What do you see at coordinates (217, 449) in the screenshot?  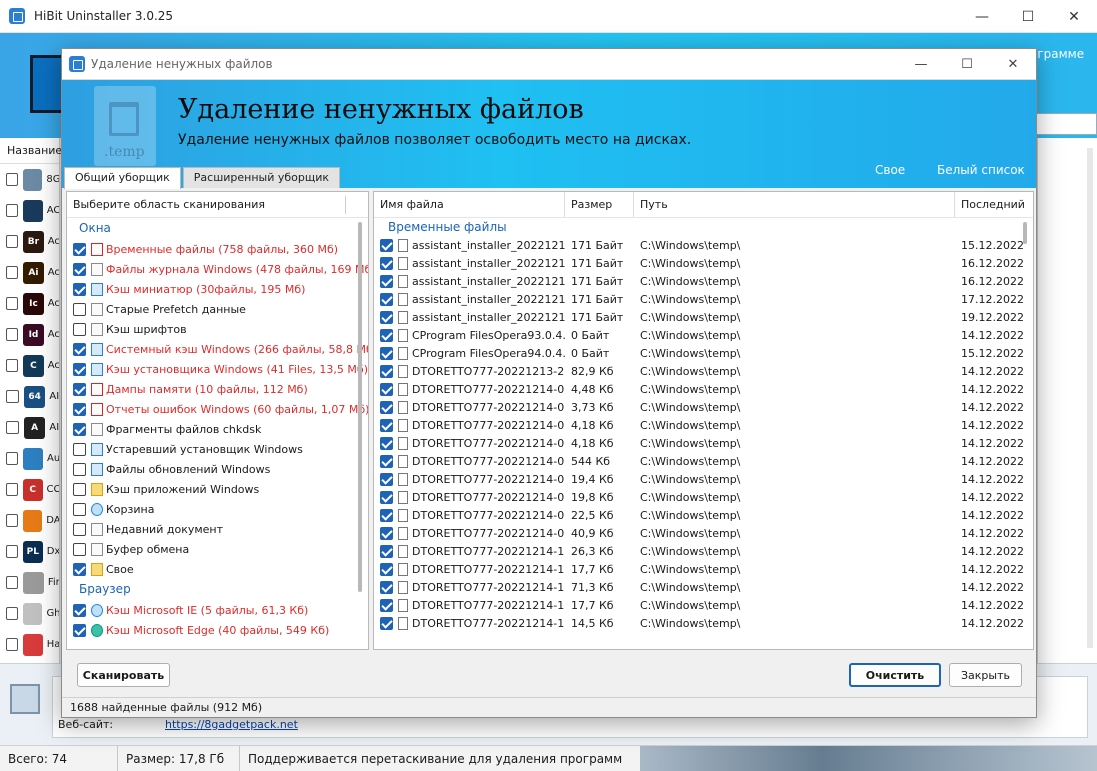 I see `scan-area-item: Устаревший установщик Windows` at bounding box center [217, 449].